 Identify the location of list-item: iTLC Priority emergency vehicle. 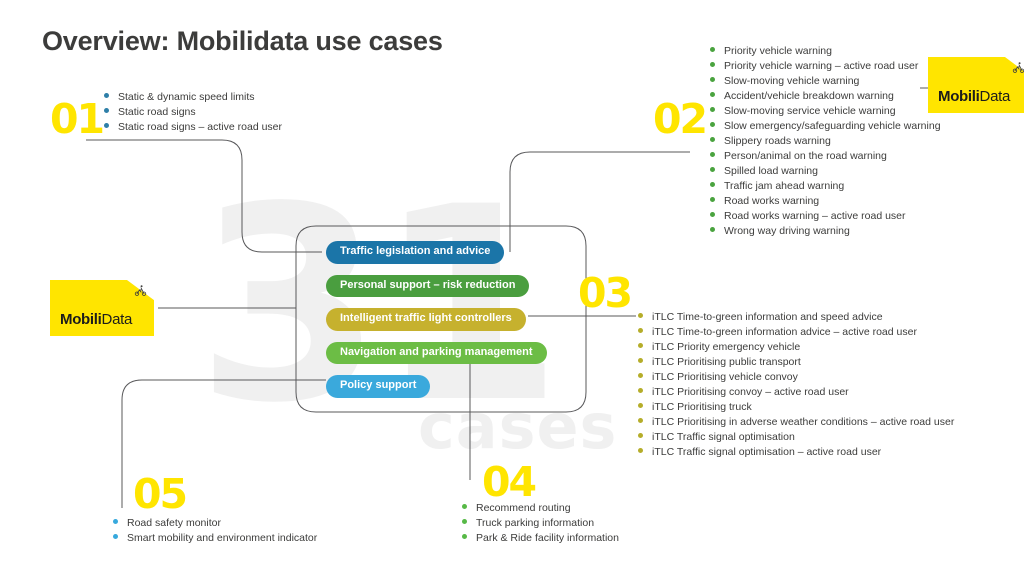
(796, 347).